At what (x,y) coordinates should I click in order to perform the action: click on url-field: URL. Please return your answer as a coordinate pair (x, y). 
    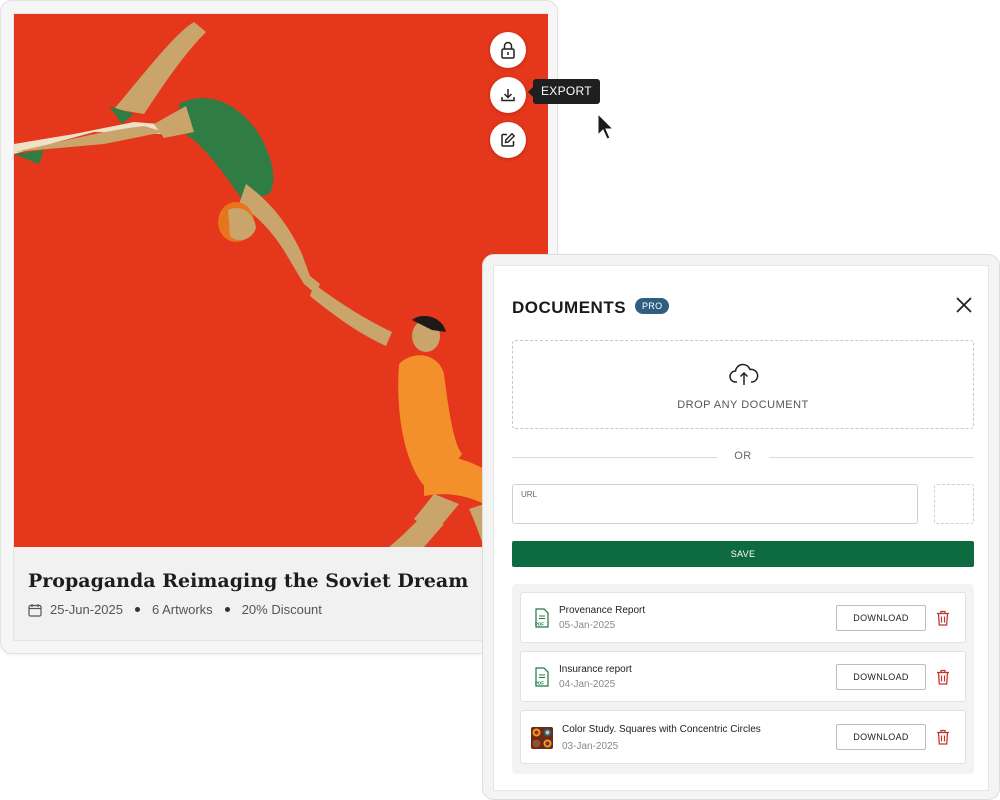
    Looking at the image, I should click on (715, 504).